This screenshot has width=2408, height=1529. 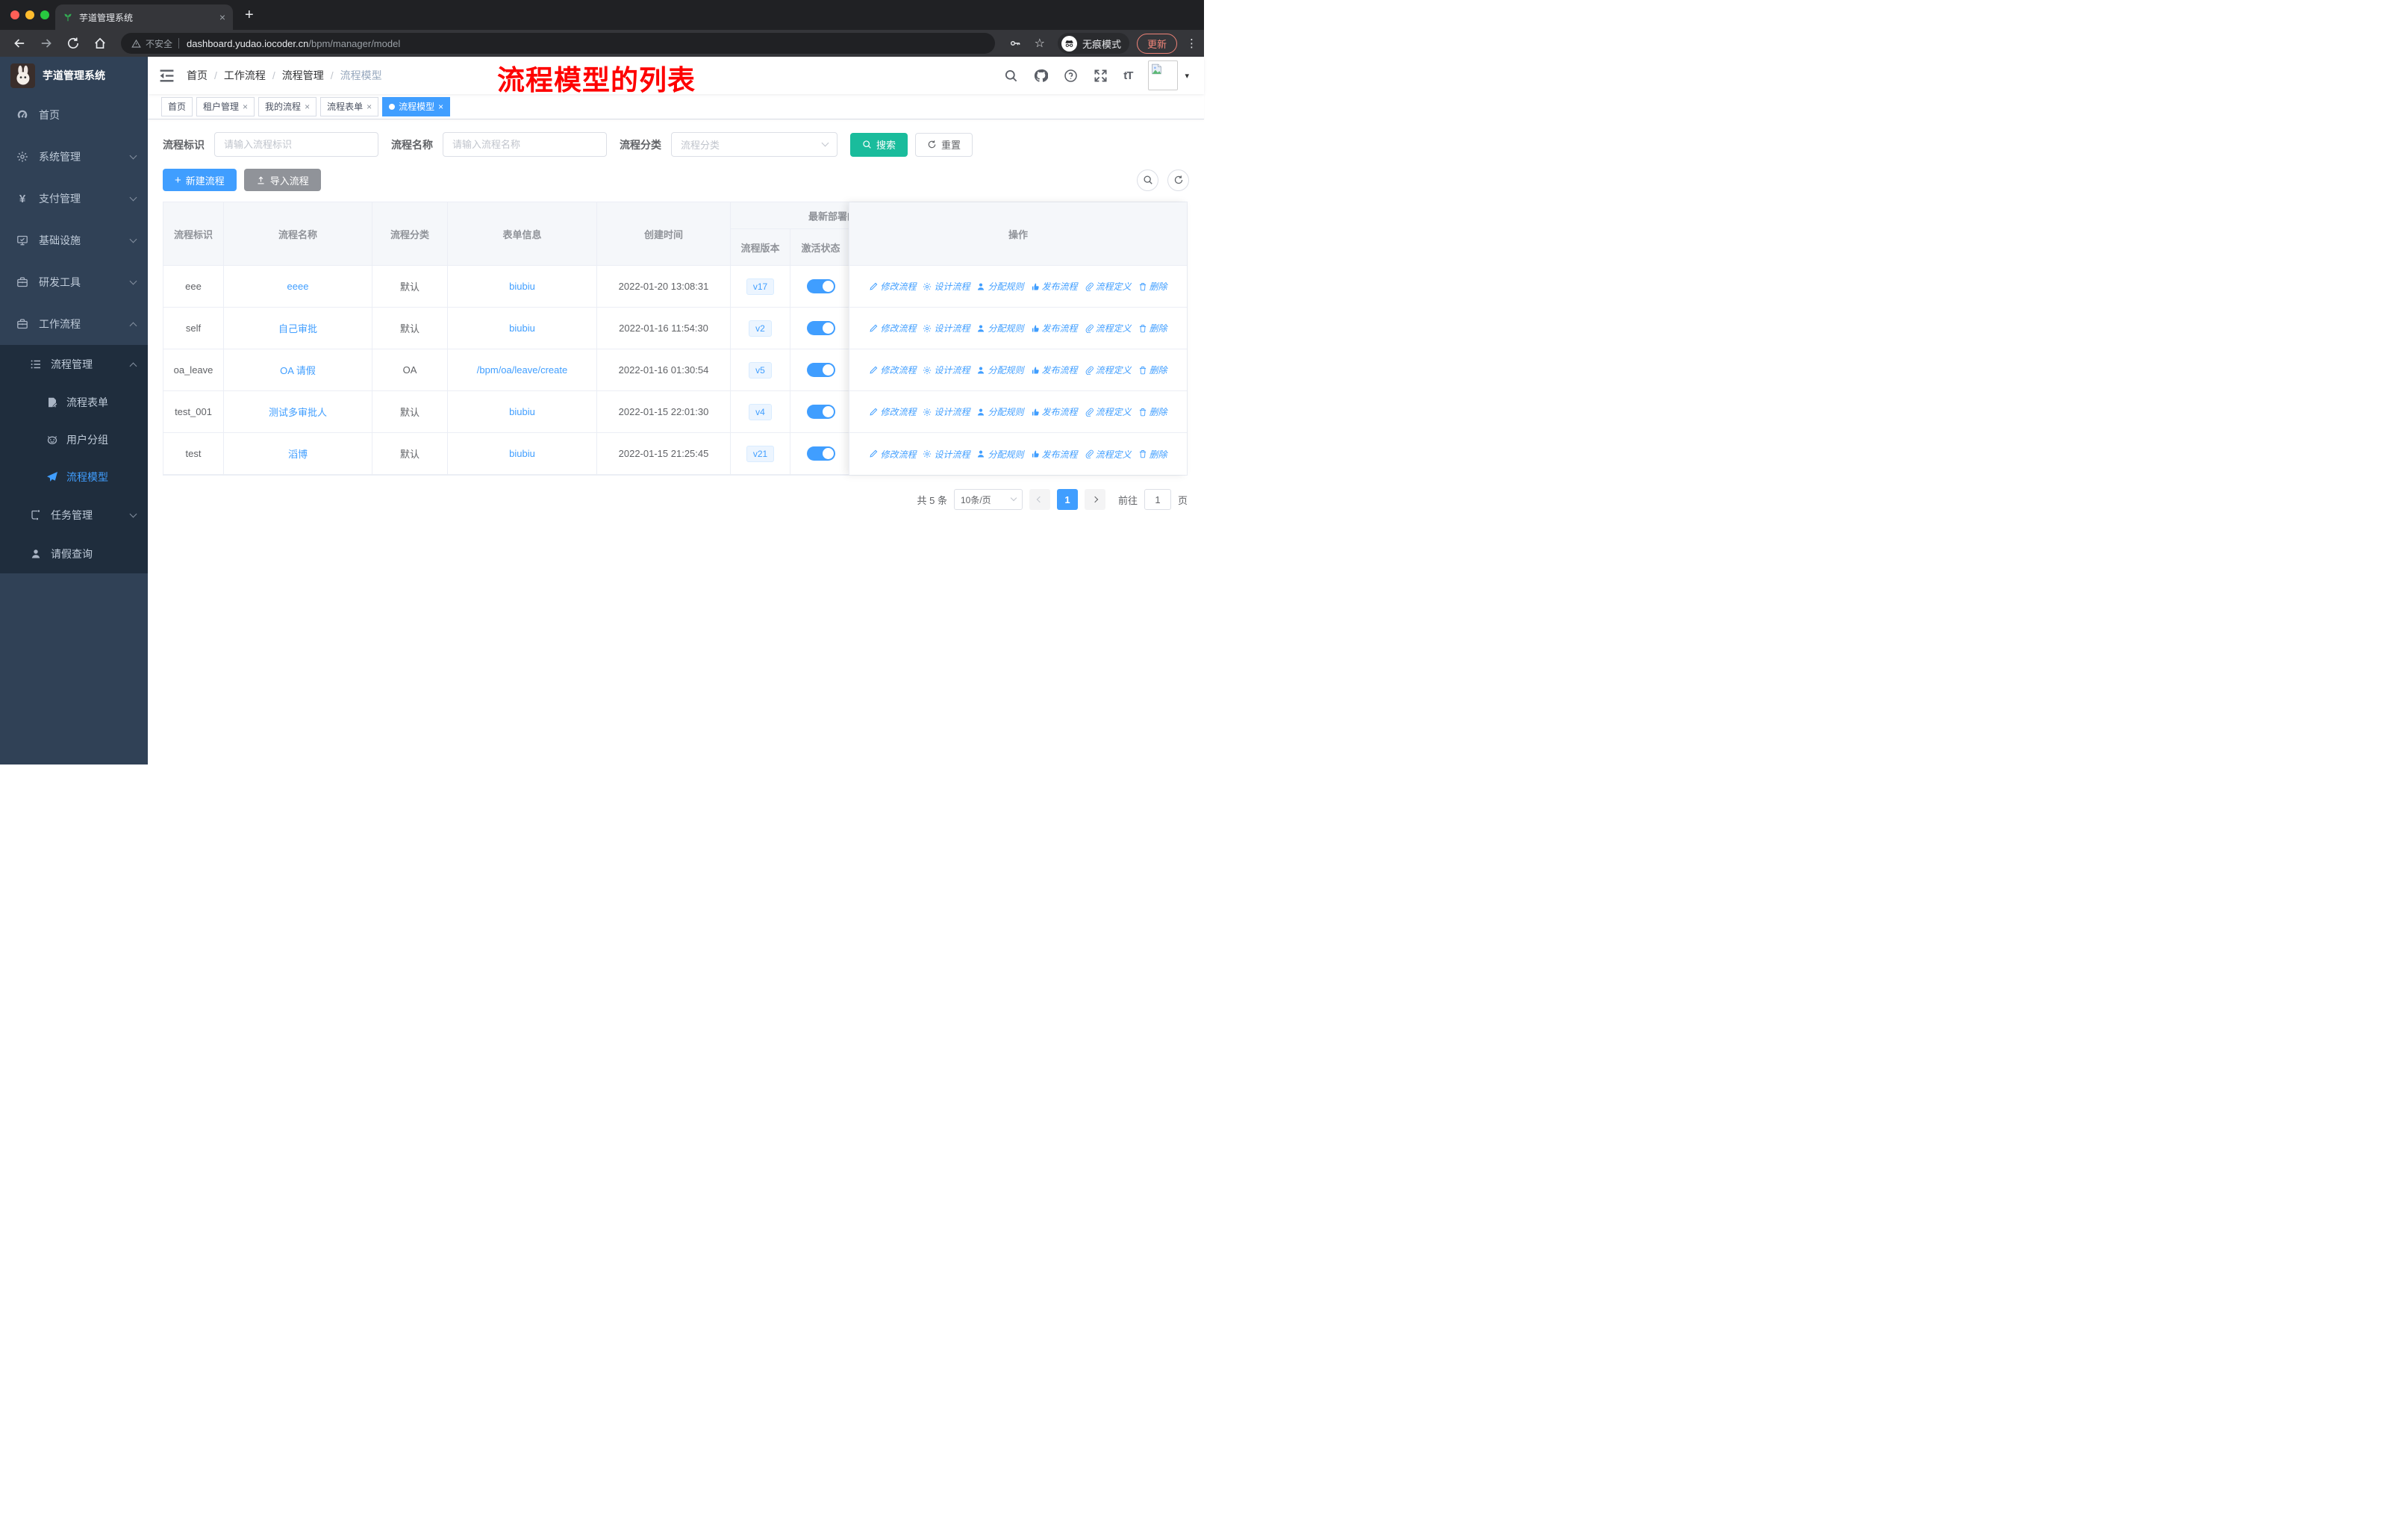 I want to click on key-icon, so click(x=1015, y=43).